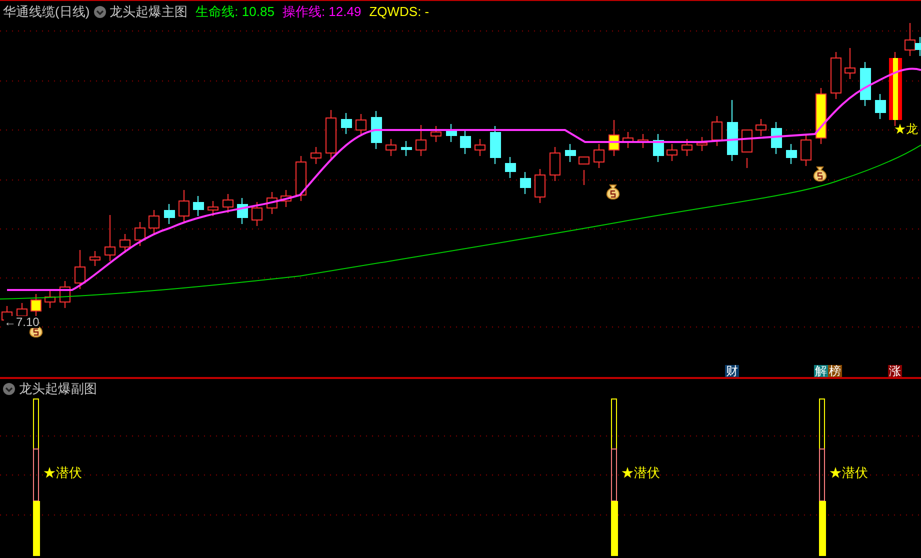 This screenshot has width=921, height=558. What do you see at coordinates (399, 12) in the screenshot?
I see `indicator-reading: ZQWDS: -` at bounding box center [399, 12].